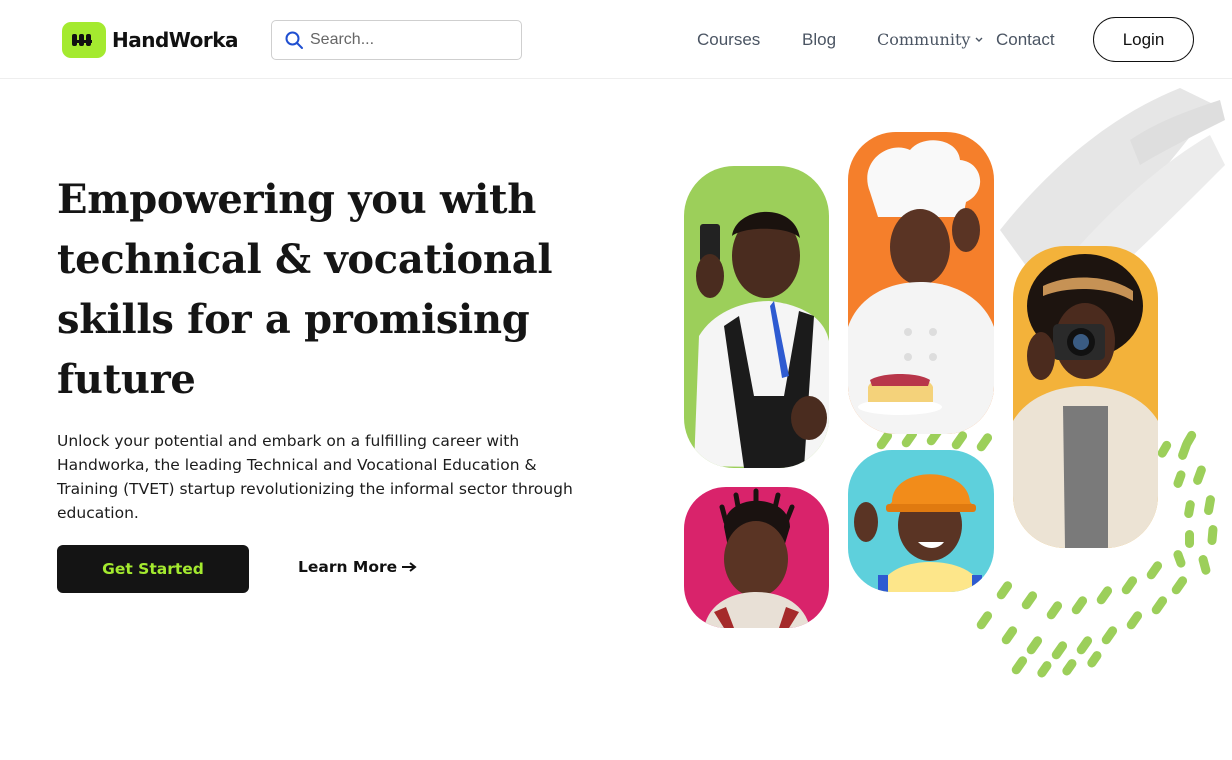  Describe the element at coordinates (153, 569) in the screenshot. I see `get-started-button: Get Started` at that location.